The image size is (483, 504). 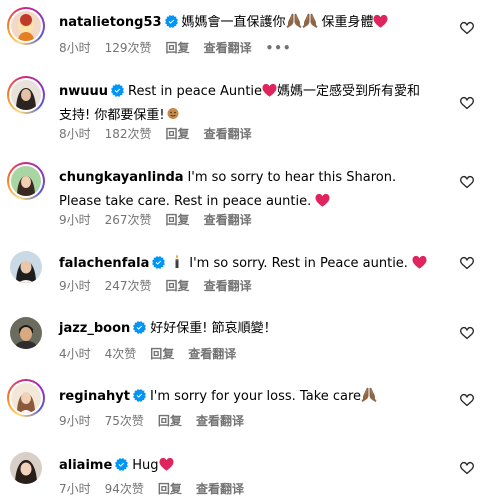 What do you see at coordinates (75, 489) in the screenshot?
I see `timestamp: 7小时` at bounding box center [75, 489].